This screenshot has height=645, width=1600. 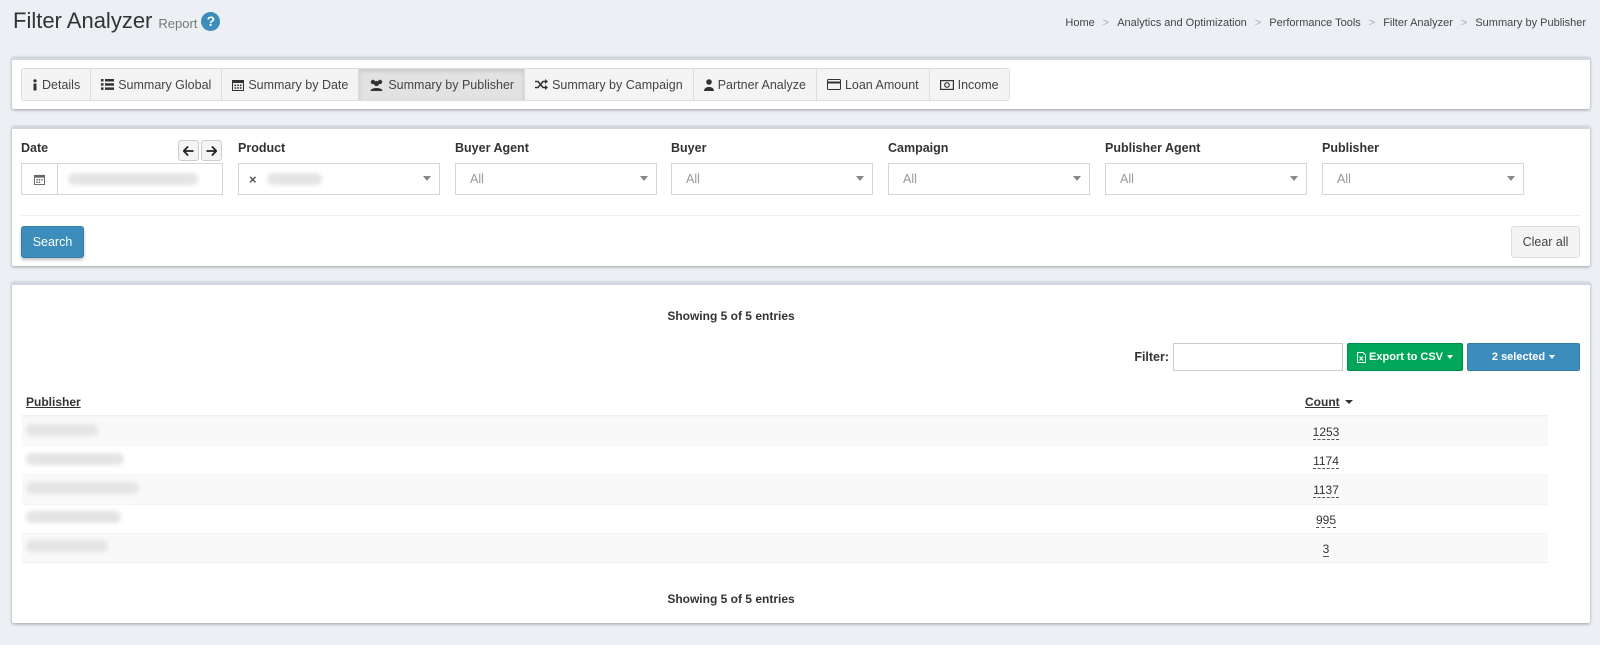 I want to click on table-footer-line, so click(x=785, y=562).